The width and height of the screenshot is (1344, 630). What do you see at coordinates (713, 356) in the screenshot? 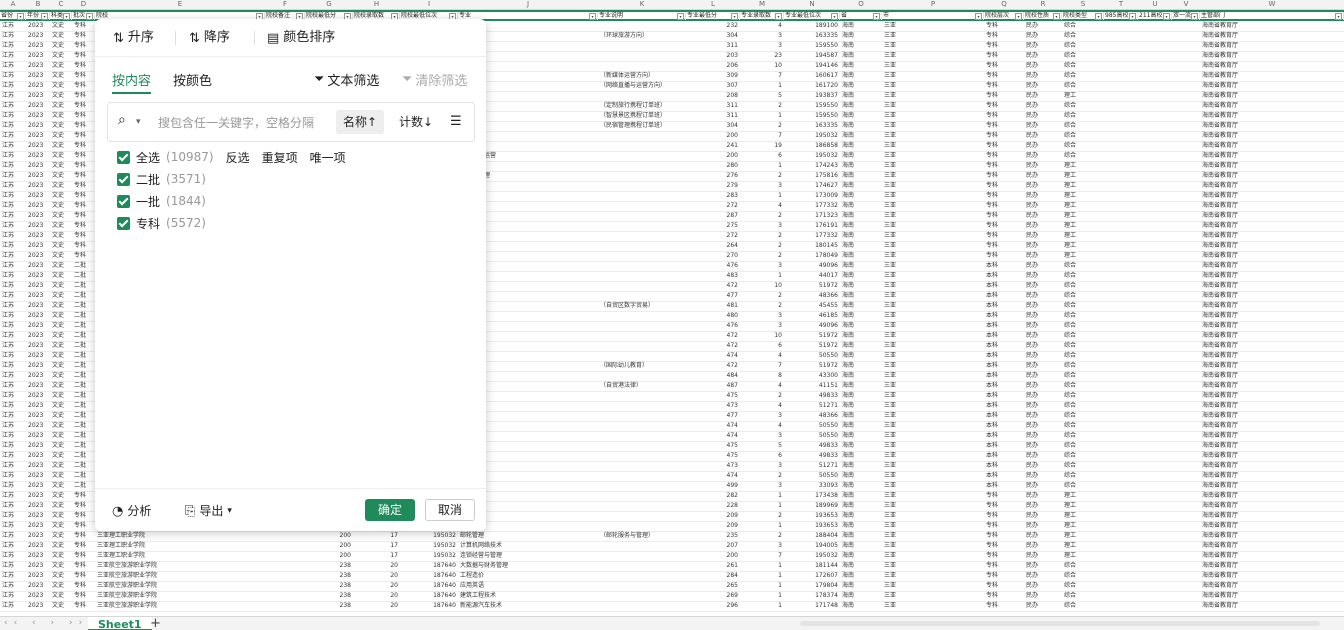
I see `table-cell: 474` at bounding box center [713, 356].